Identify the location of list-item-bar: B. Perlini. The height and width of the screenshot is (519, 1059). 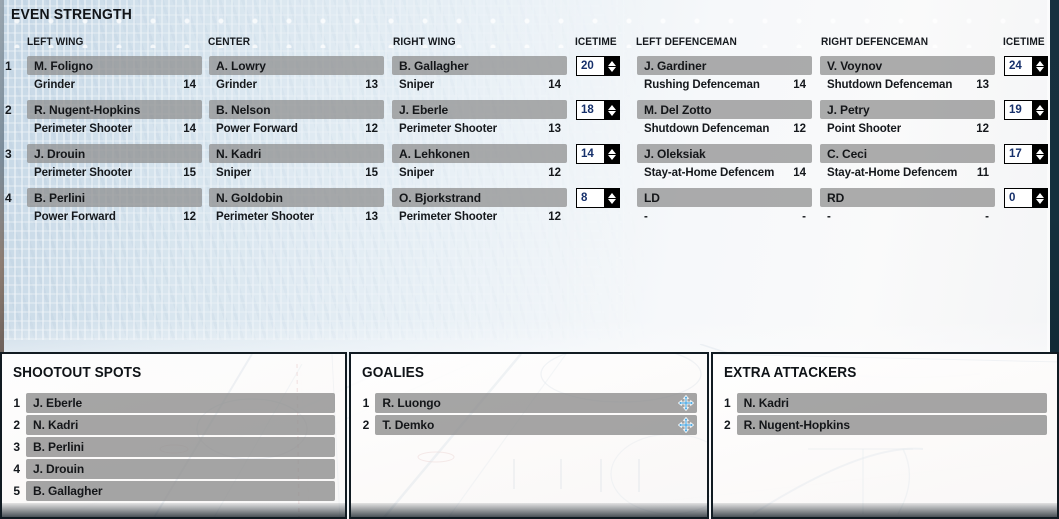
(181, 447).